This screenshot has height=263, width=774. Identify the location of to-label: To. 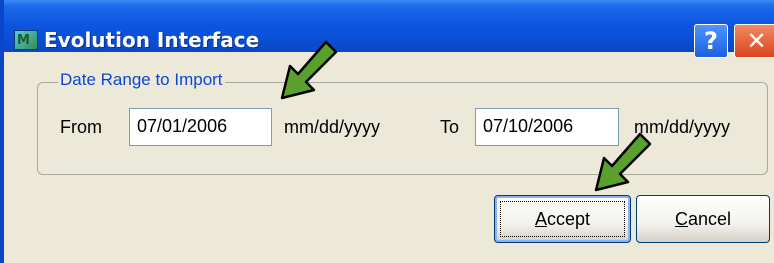
(450, 127).